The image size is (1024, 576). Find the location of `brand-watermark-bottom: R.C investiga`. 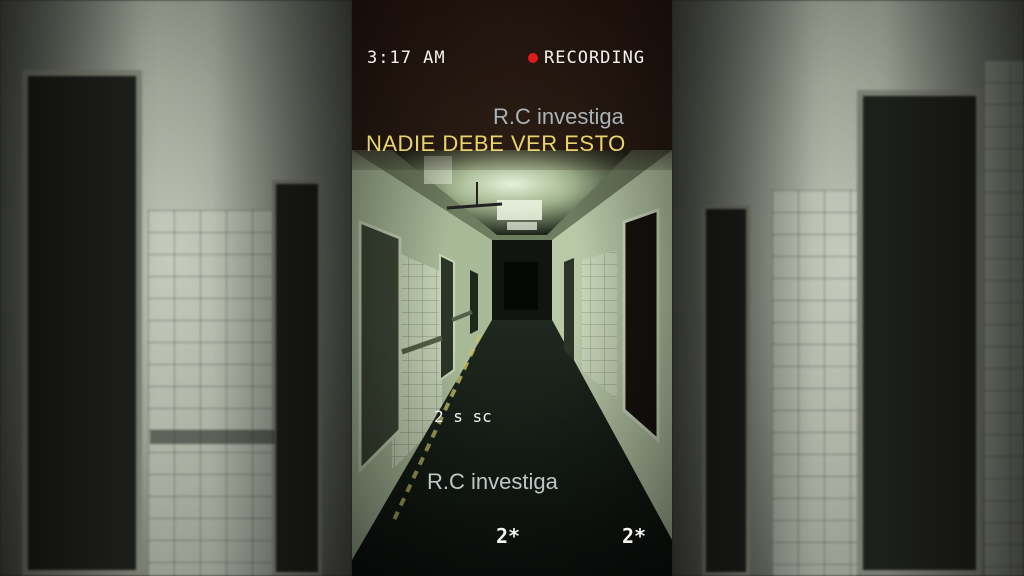

brand-watermark-bottom: R.C investiga is located at coordinates (492, 481).